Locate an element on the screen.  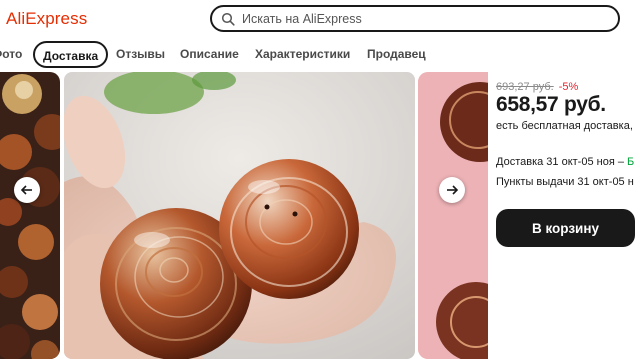
delivery-dates: Доставка 31 окт-05 ноя – Б is located at coordinates (565, 162).